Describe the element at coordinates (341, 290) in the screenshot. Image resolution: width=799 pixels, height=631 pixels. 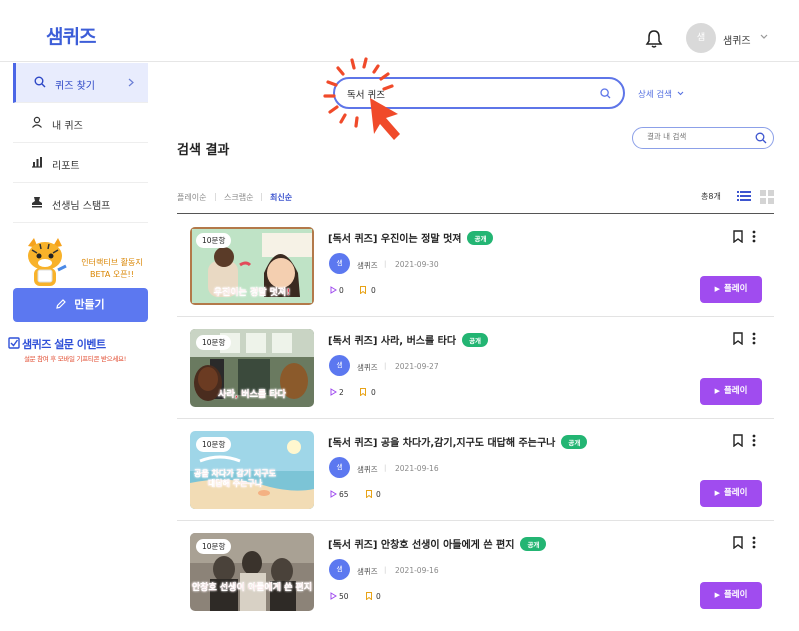
I see `play-count: 0` at that location.